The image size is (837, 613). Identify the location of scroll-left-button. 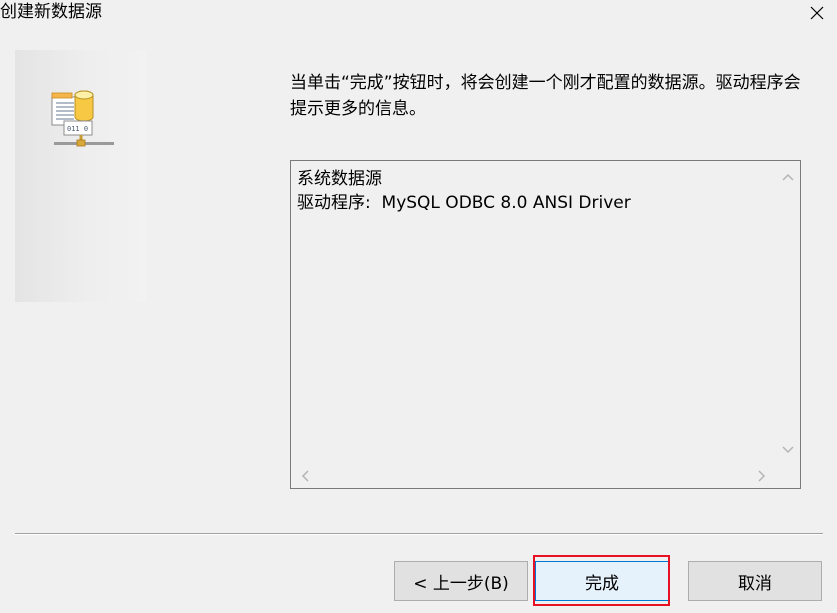
(305, 476).